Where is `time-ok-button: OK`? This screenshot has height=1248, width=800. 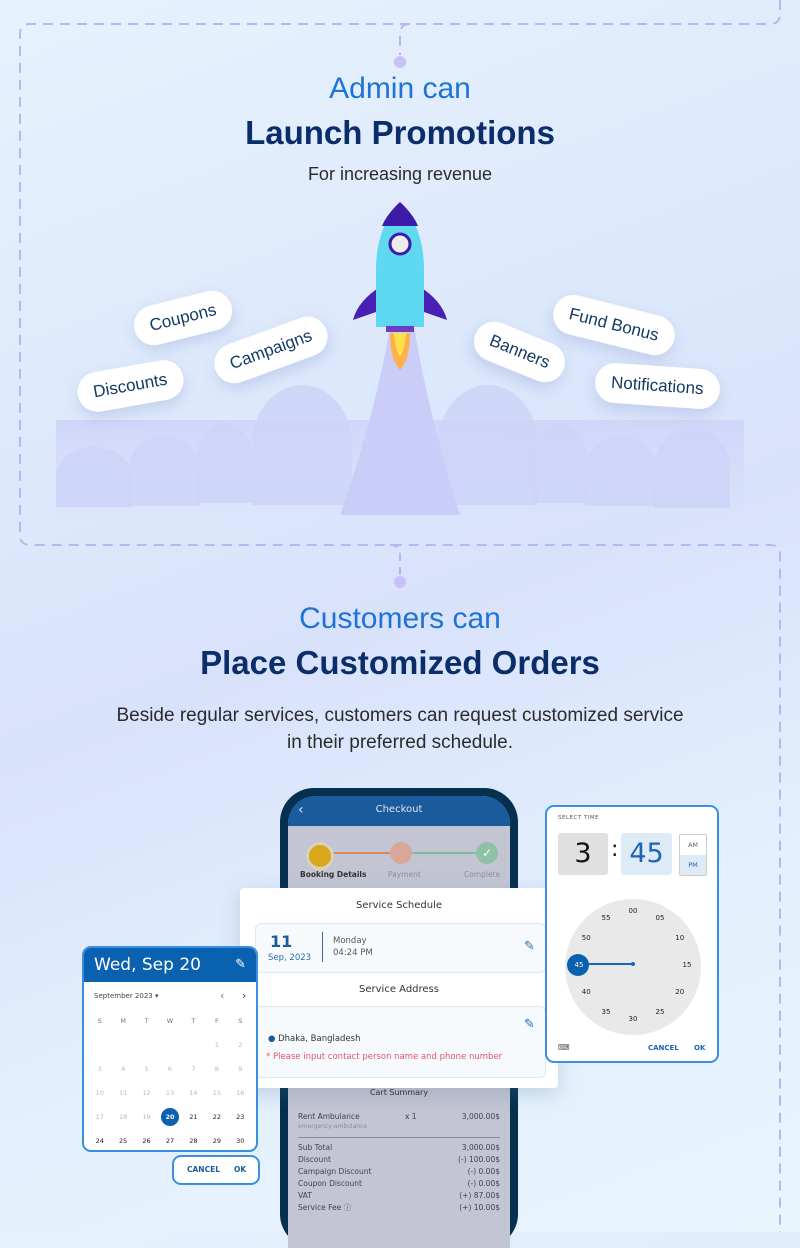
time-ok-button: OK is located at coordinates (699, 1048).